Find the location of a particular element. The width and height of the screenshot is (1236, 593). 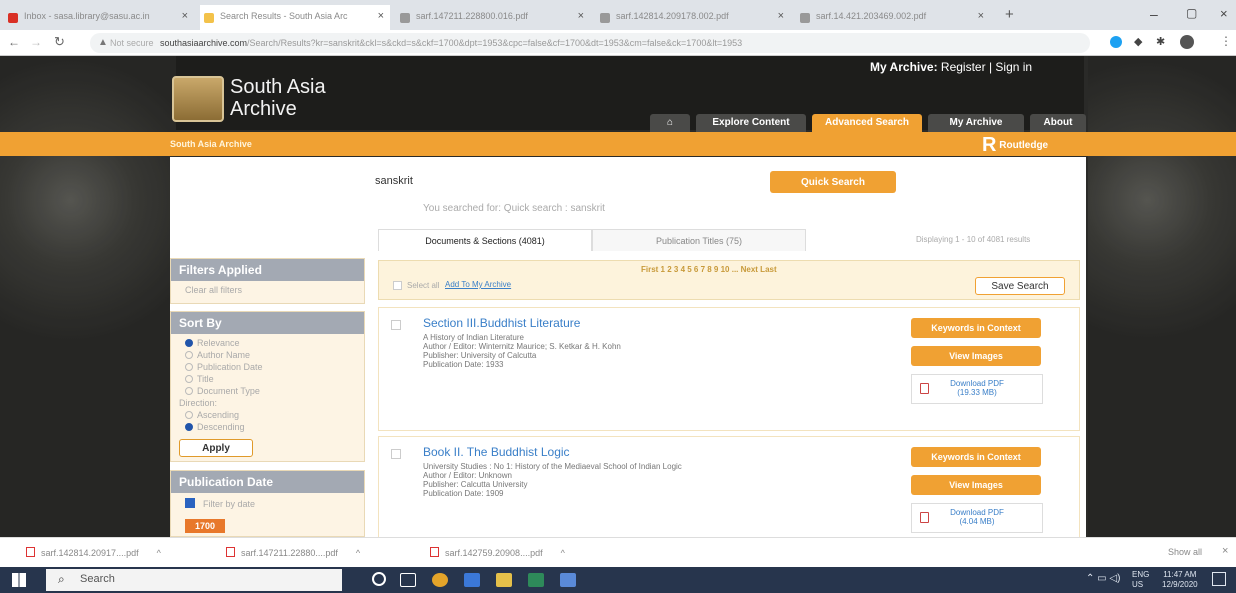

new-tab-button: + is located at coordinates (1009, 14).